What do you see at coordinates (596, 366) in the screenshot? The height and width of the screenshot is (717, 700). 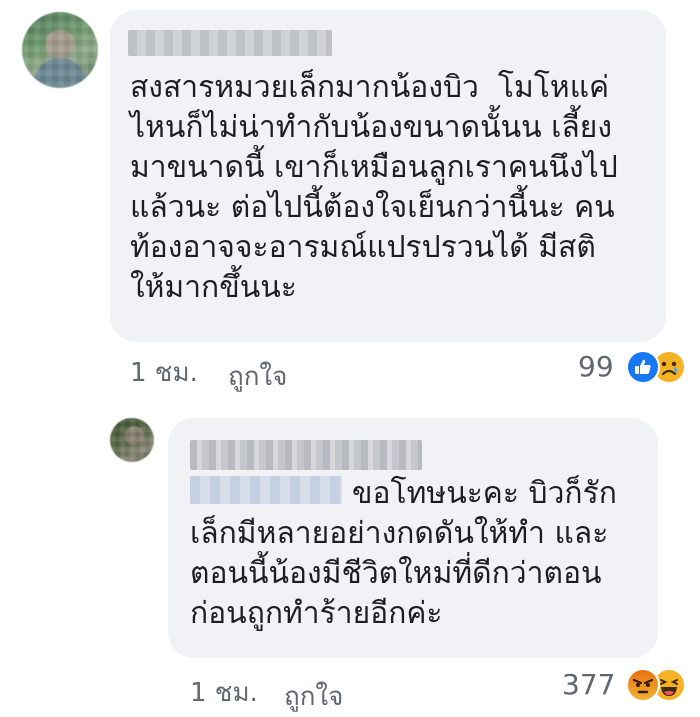 I see `reaction-count: 99` at bounding box center [596, 366].